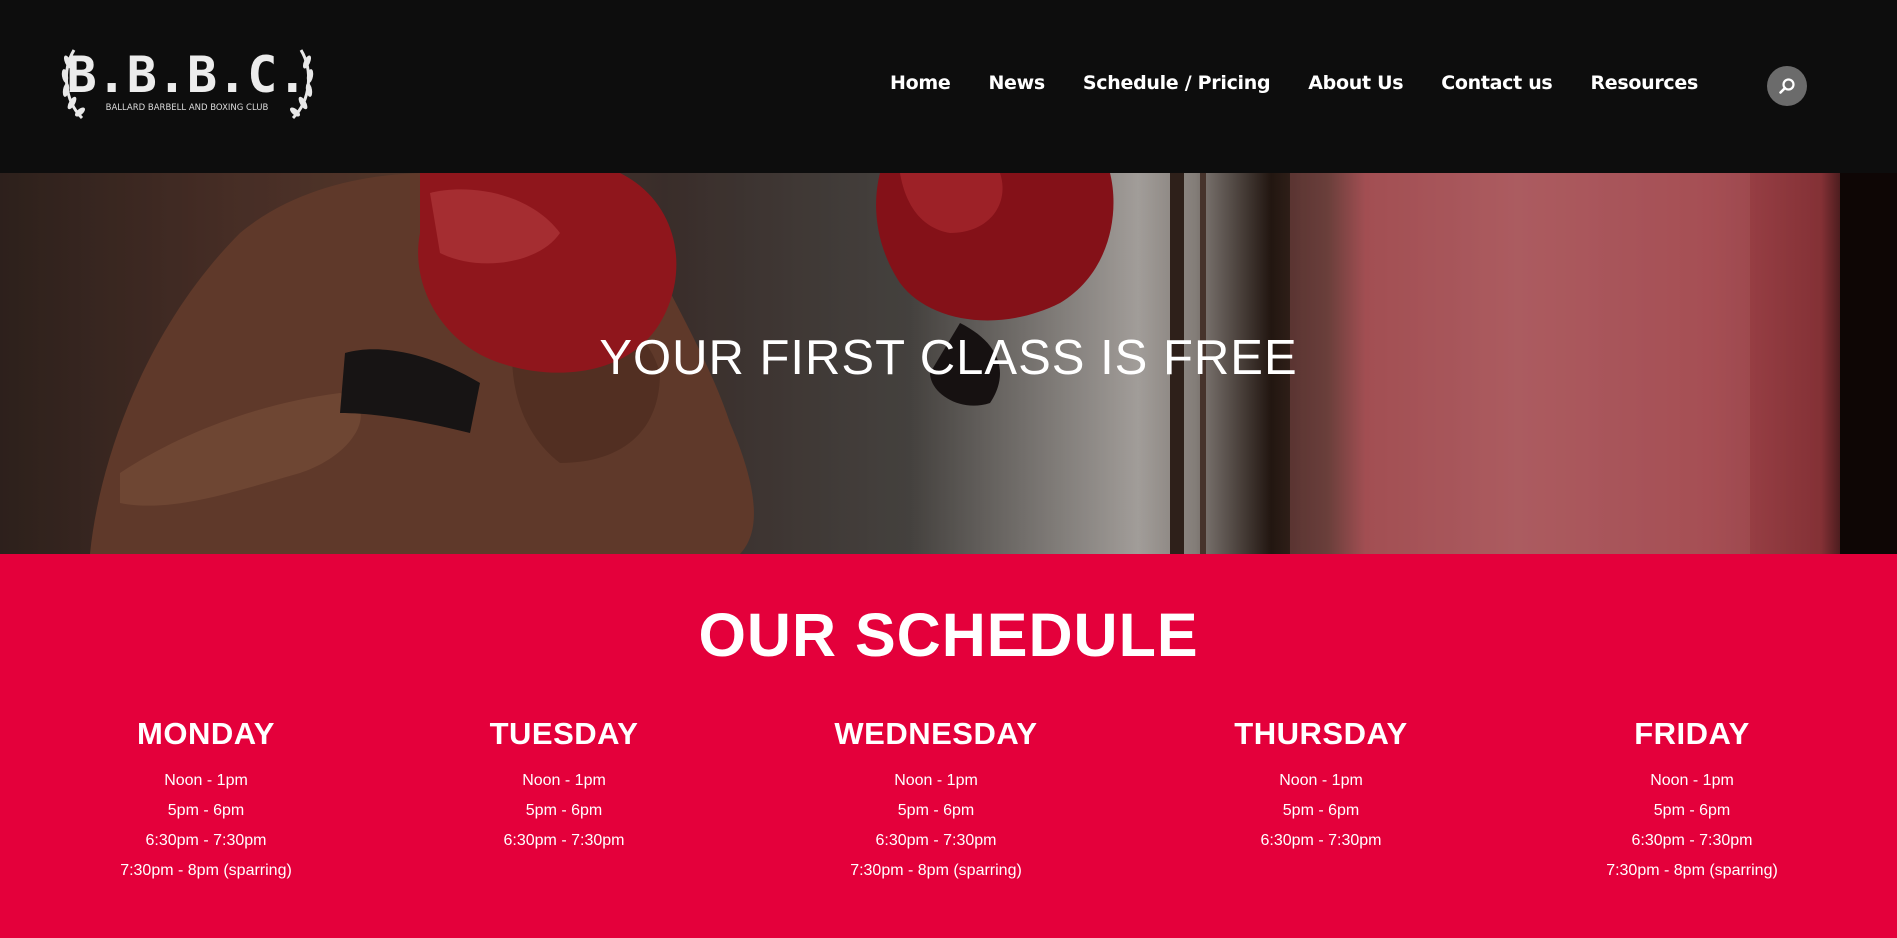 This screenshot has width=1897, height=938. What do you see at coordinates (1177, 83) in the screenshot?
I see `nav-schedule-pricing: Schedule / Pricing` at bounding box center [1177, 83].